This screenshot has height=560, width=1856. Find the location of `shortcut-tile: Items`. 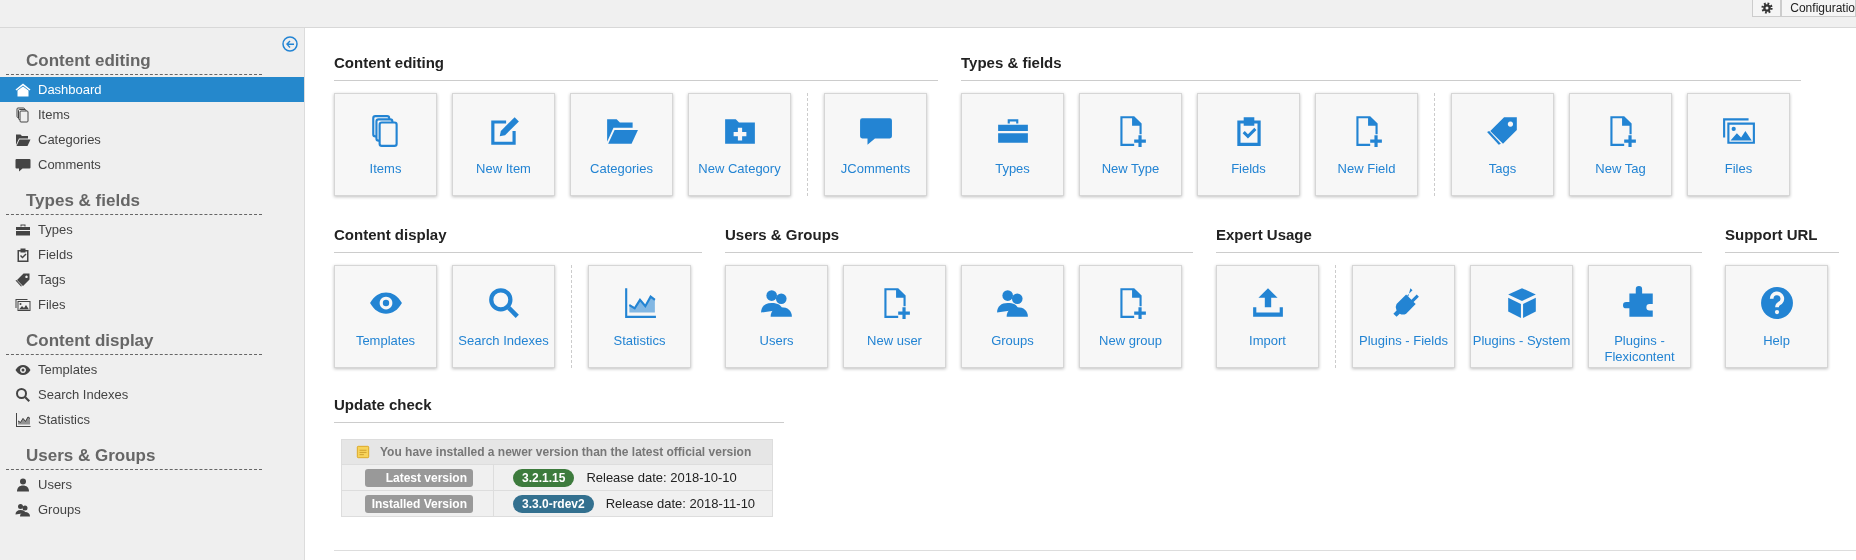

shortcut-tile: Items is located at coordinates (385, 144).